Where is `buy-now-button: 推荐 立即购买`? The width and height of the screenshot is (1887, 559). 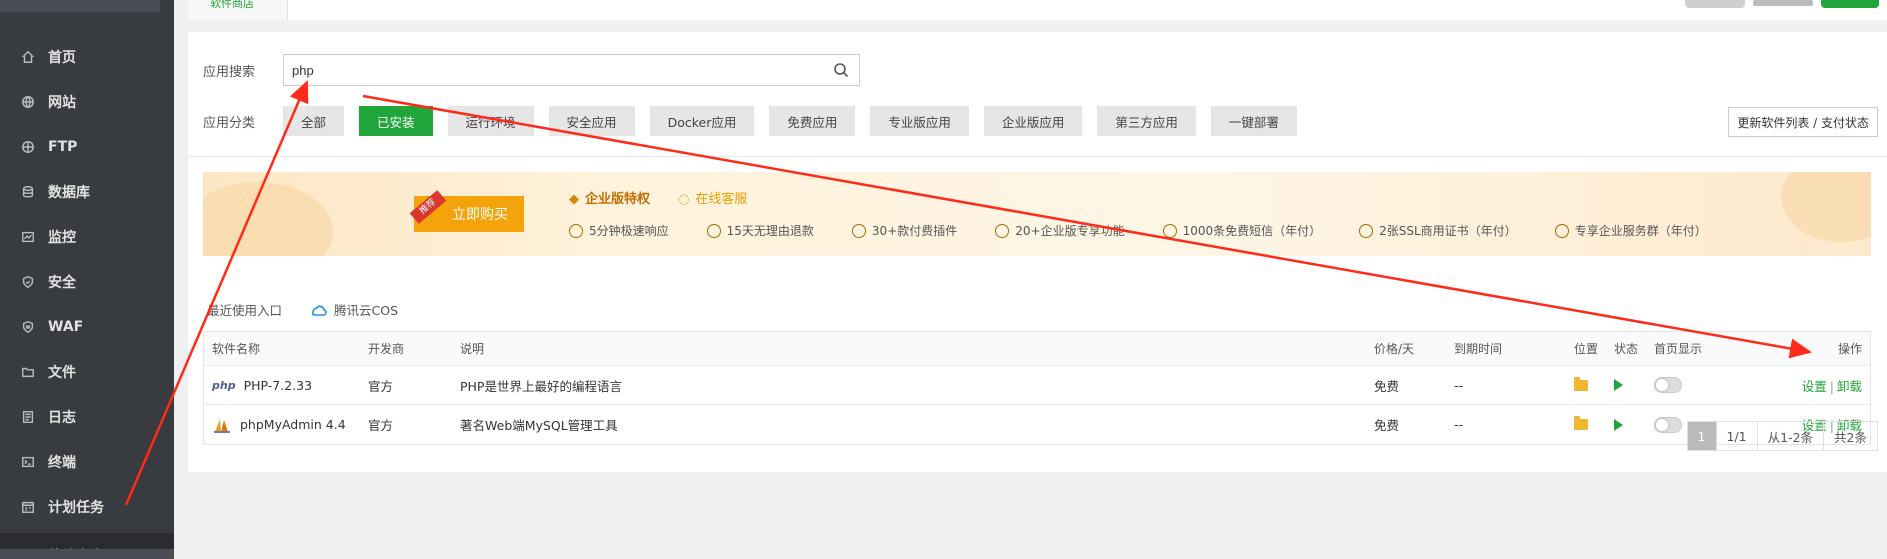
buy-now-button: 推荐 立即购买 is located at coordinates (466, 211).